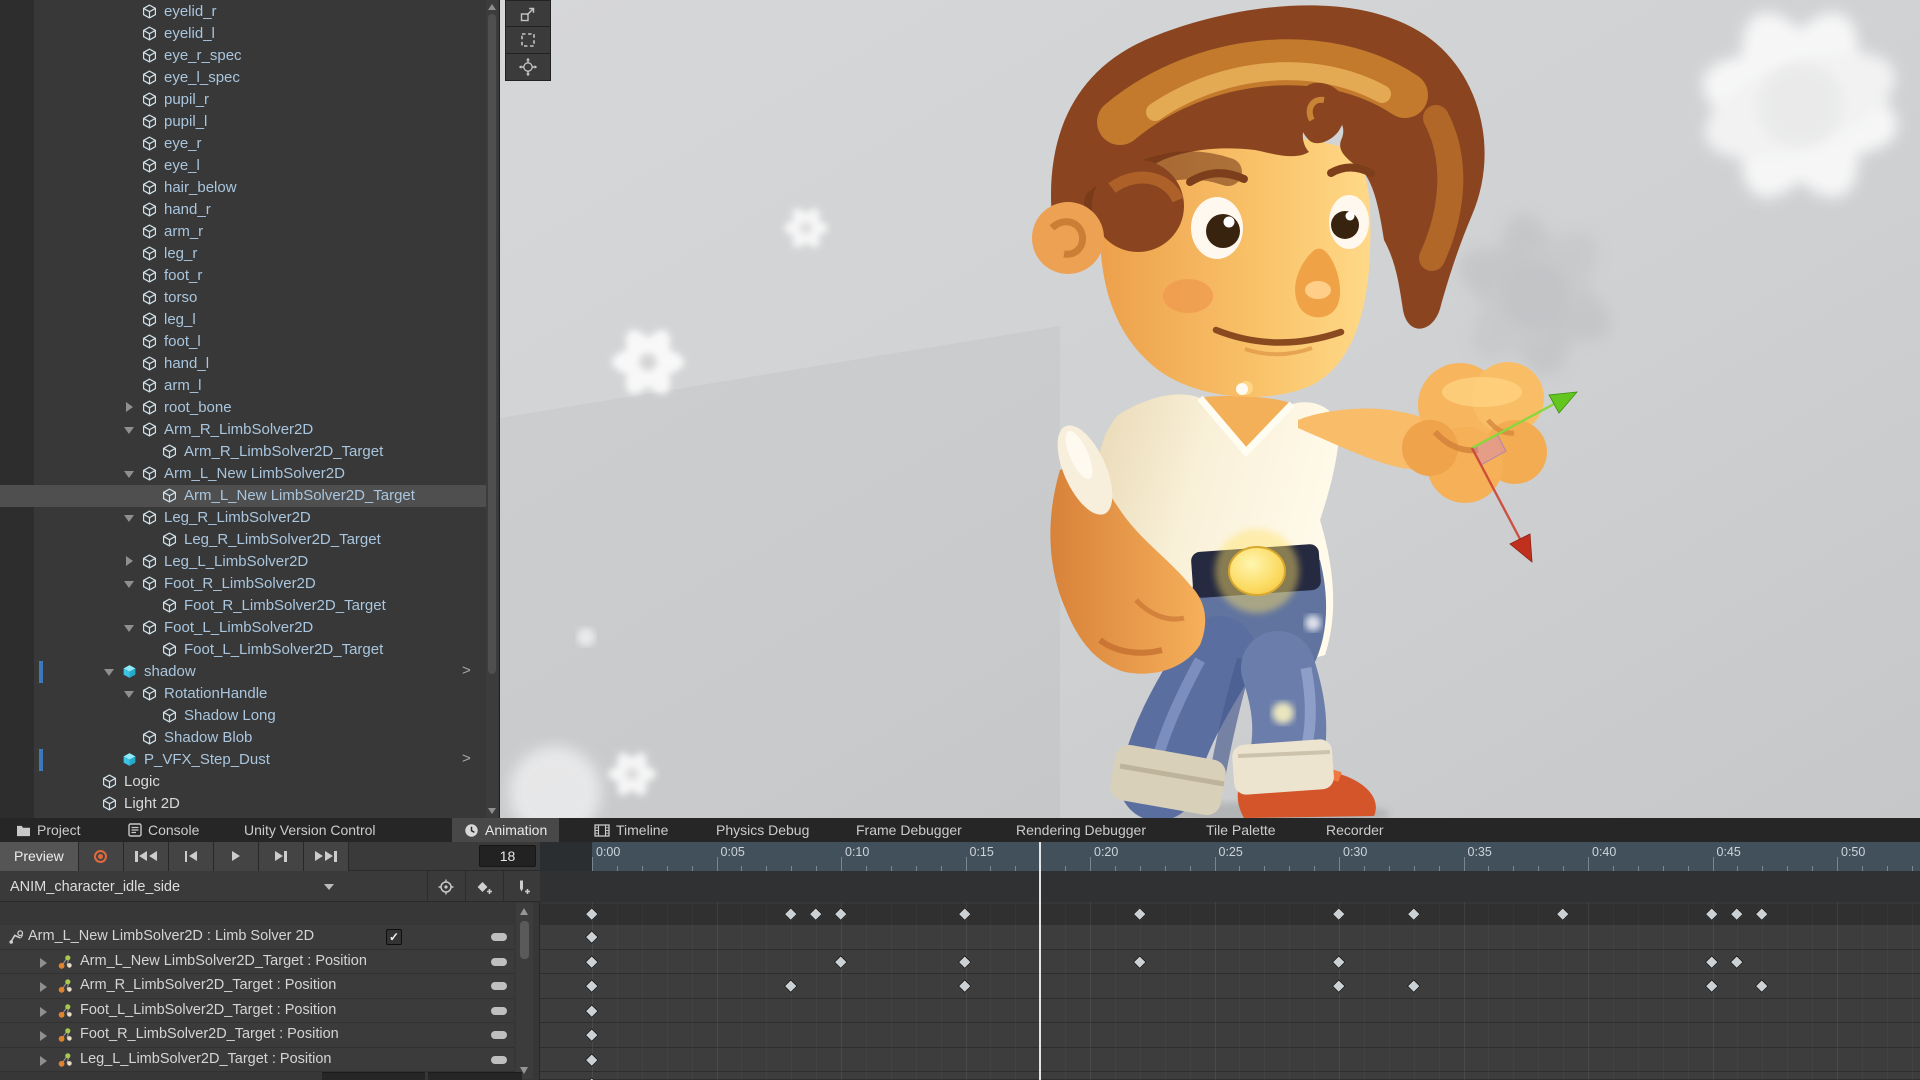  I want to click on tab-frame-debugger: Frame Debugger, so click(909, 830).